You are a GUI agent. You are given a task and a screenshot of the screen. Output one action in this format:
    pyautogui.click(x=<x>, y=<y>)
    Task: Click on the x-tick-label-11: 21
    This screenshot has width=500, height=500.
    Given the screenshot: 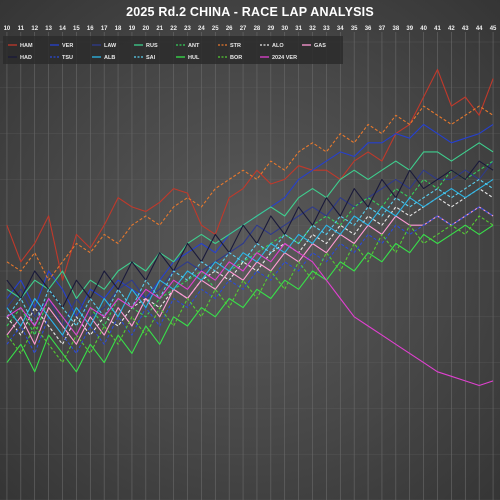 What is the action you would take?
    pyautogui.click(x=159, y=29)
    